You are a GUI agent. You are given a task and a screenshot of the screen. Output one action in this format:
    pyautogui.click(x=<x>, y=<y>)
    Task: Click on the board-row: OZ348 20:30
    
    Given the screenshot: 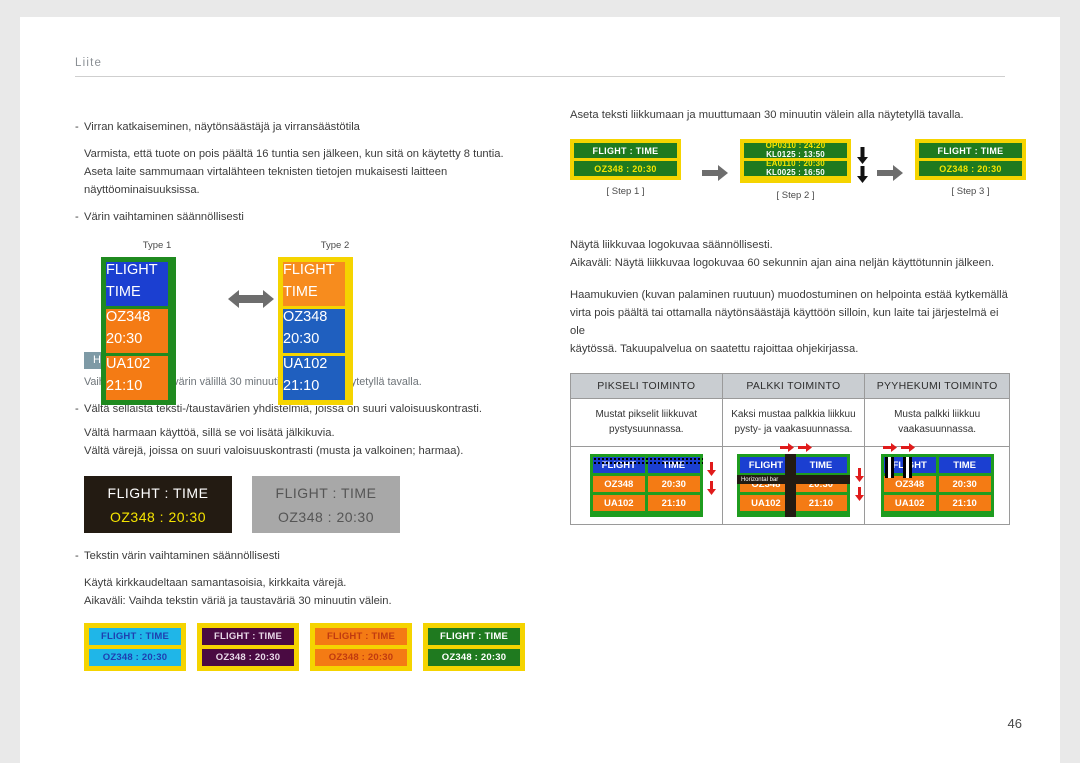 What is the action you would take?
    pyautogui.click(x=138, y=331)
    